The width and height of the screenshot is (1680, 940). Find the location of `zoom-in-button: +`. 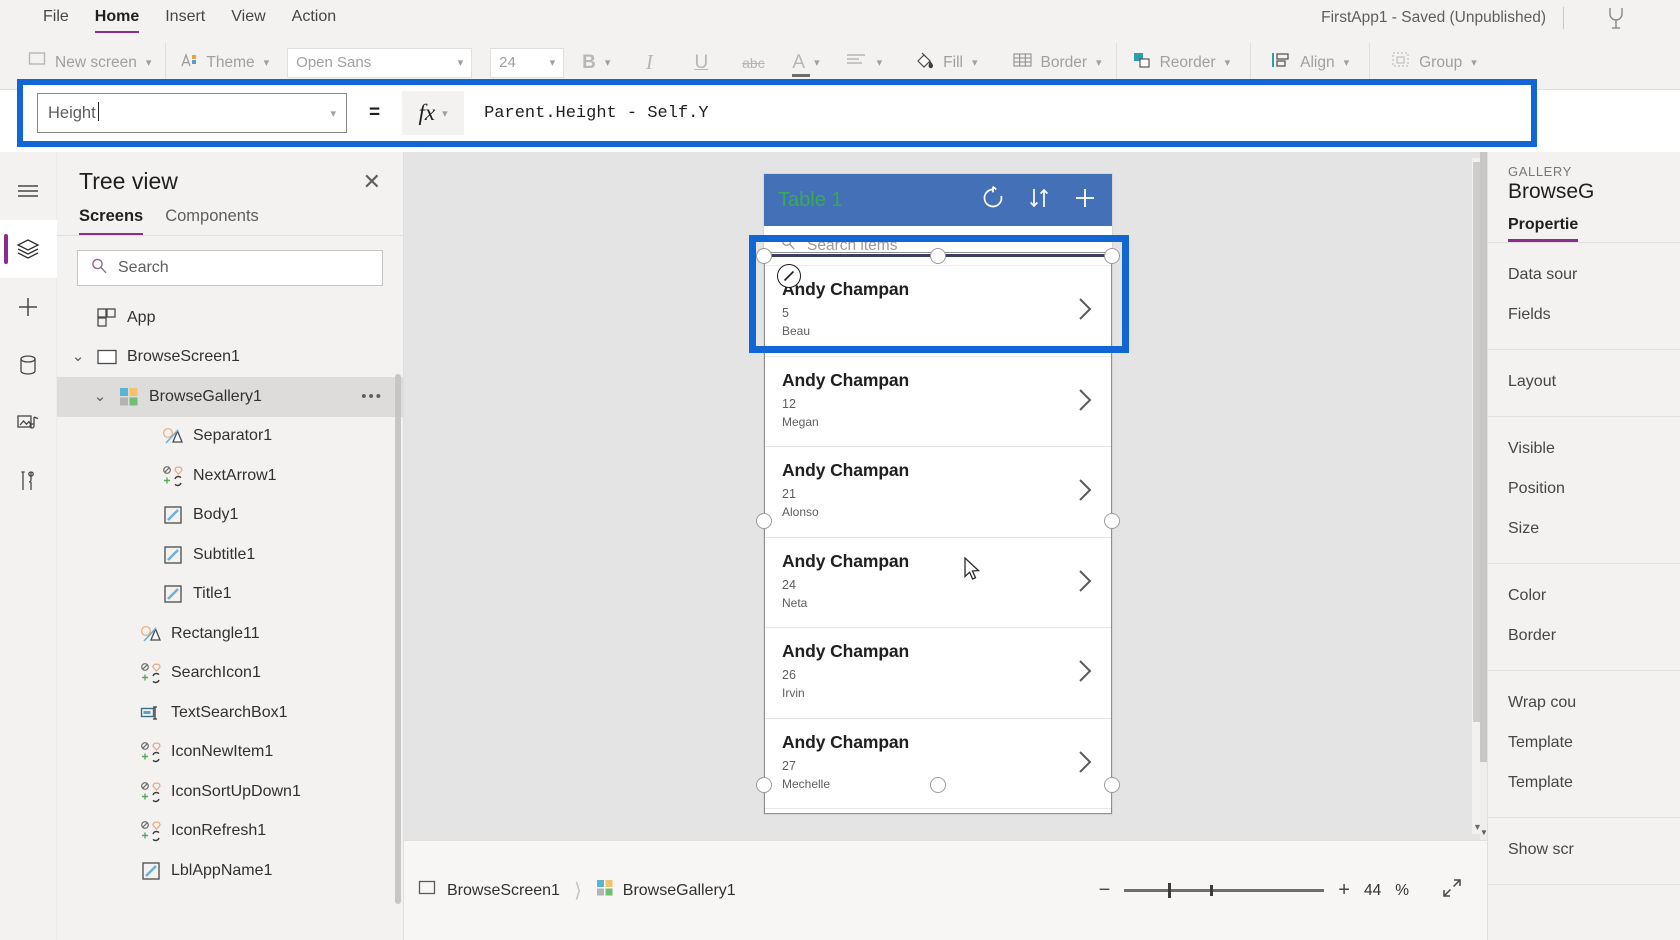

zoom-in-button: + is located at coordinates (1344, 890).